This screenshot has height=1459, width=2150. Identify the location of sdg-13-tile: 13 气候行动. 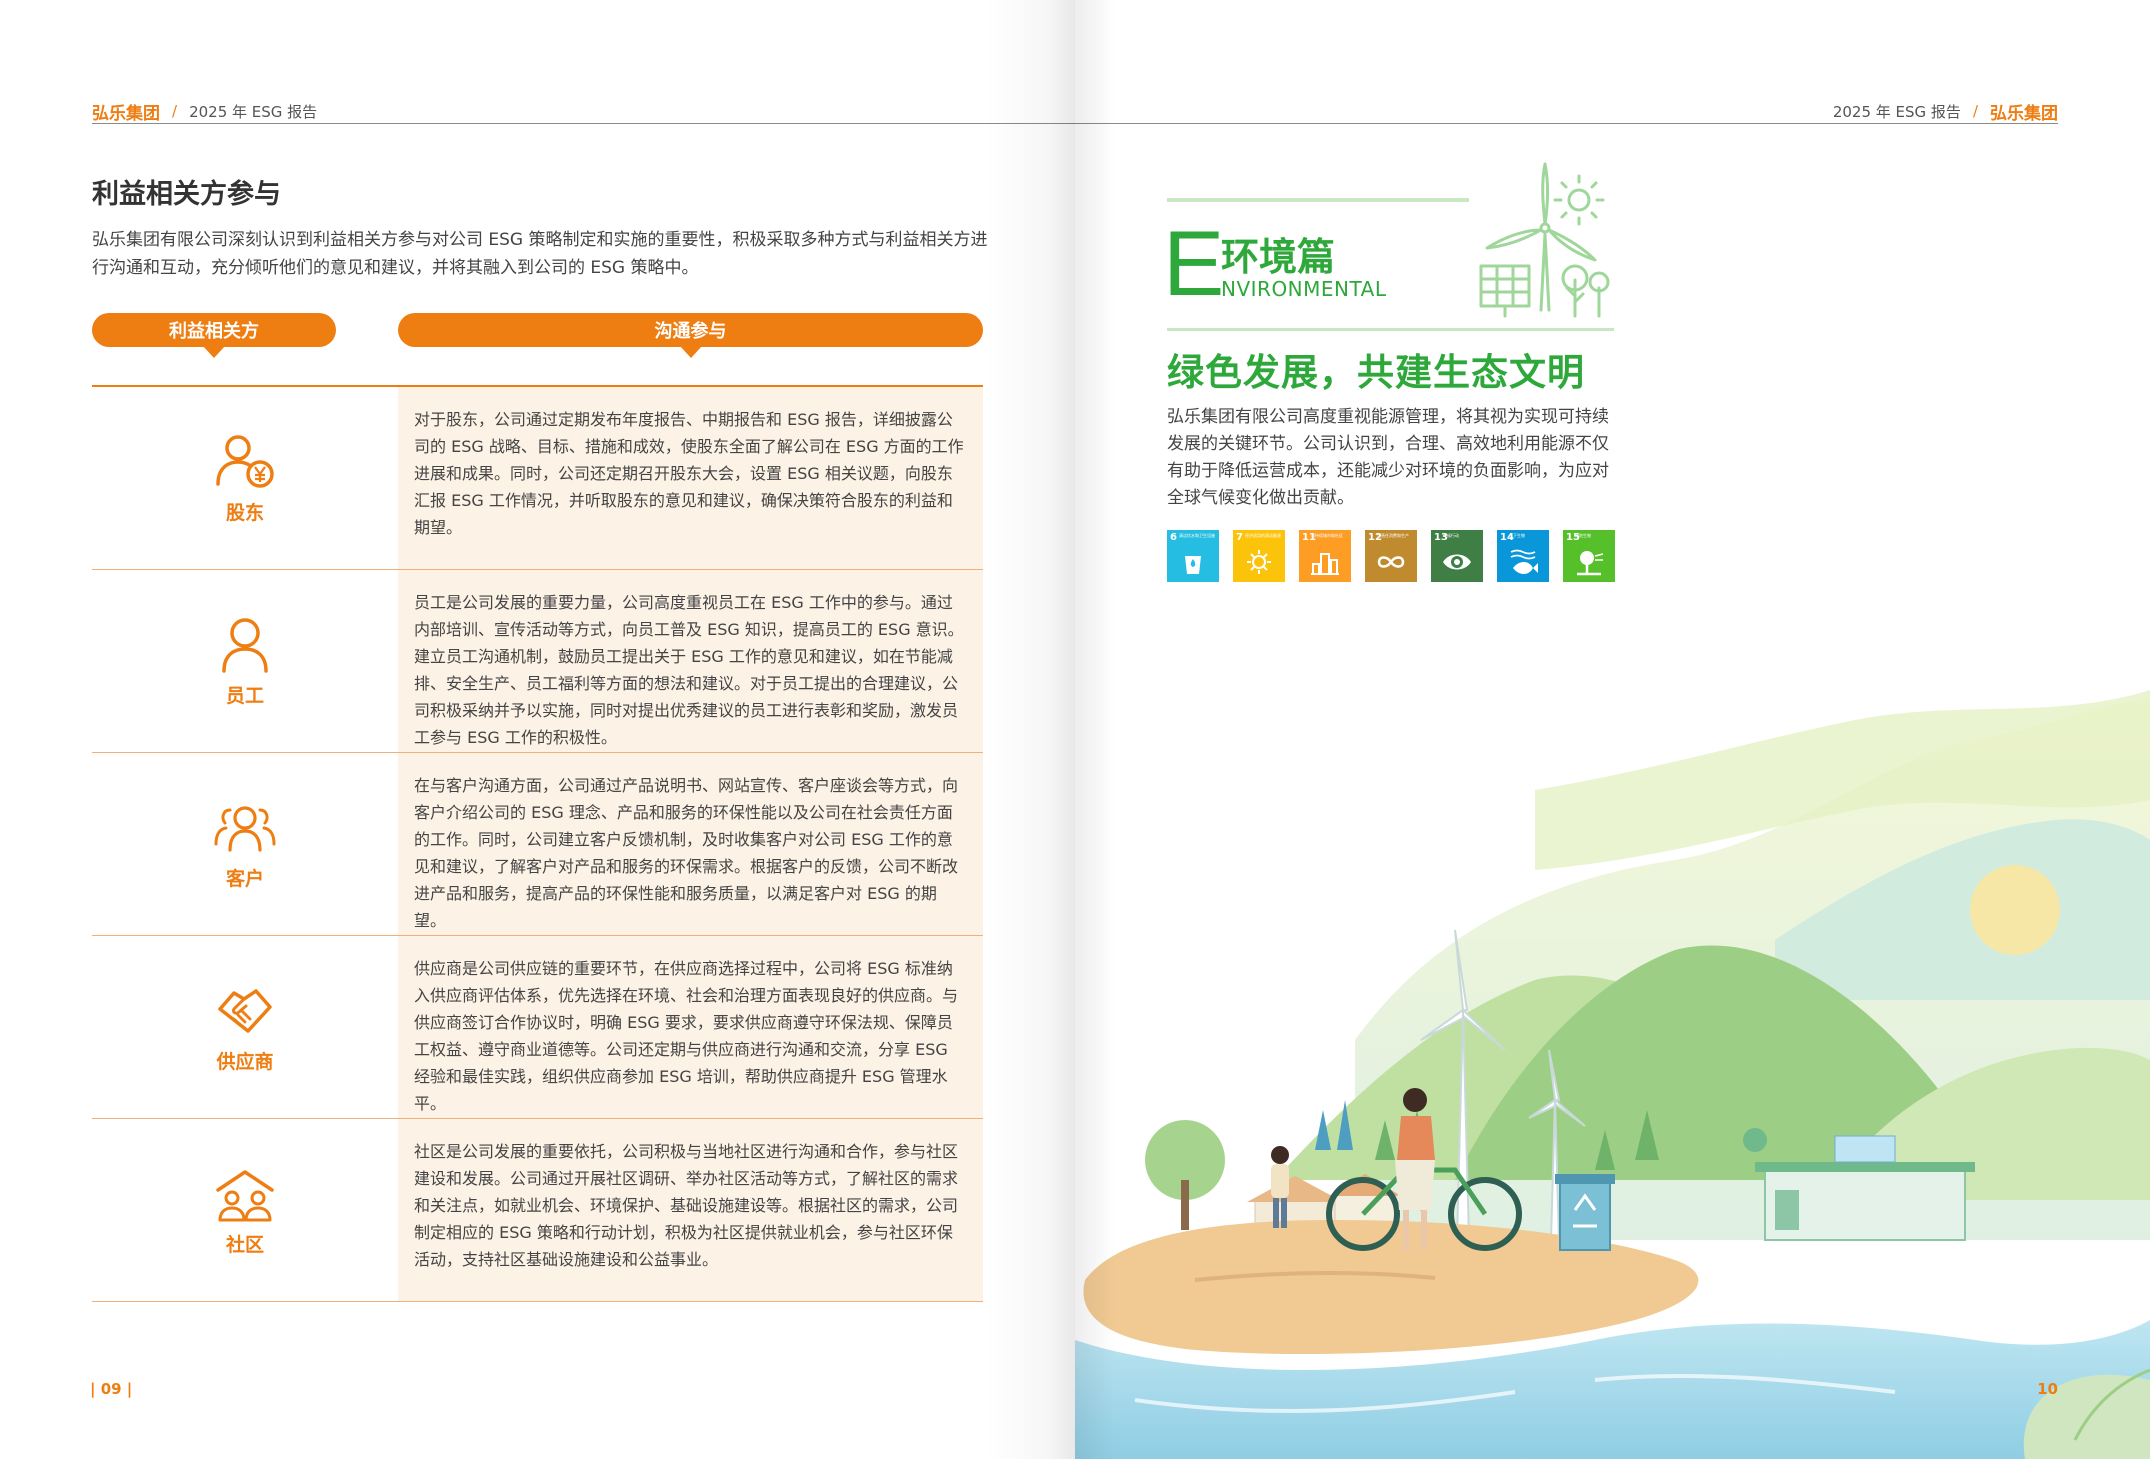
(1457, 556).